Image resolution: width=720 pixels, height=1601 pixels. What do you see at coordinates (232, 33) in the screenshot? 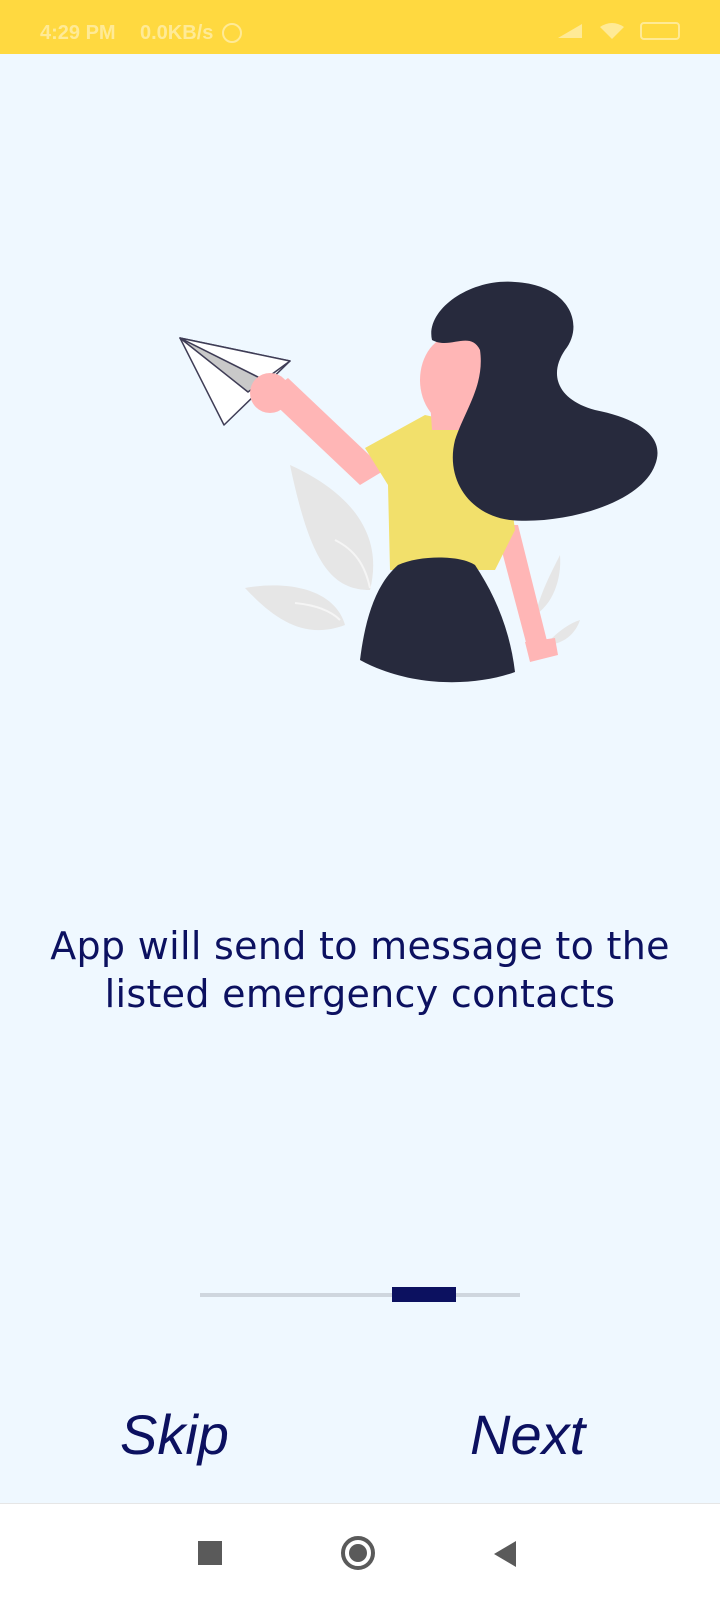
I see `alarm-icon` at bounding box center [232, 33].